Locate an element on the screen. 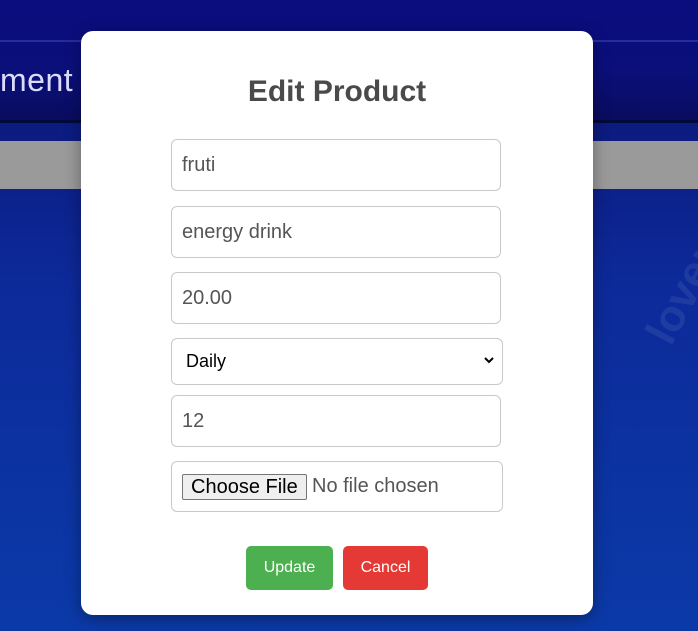 This screenshot has width=698, height=631. page-header-title: ment is located at coordinates (37, 80).